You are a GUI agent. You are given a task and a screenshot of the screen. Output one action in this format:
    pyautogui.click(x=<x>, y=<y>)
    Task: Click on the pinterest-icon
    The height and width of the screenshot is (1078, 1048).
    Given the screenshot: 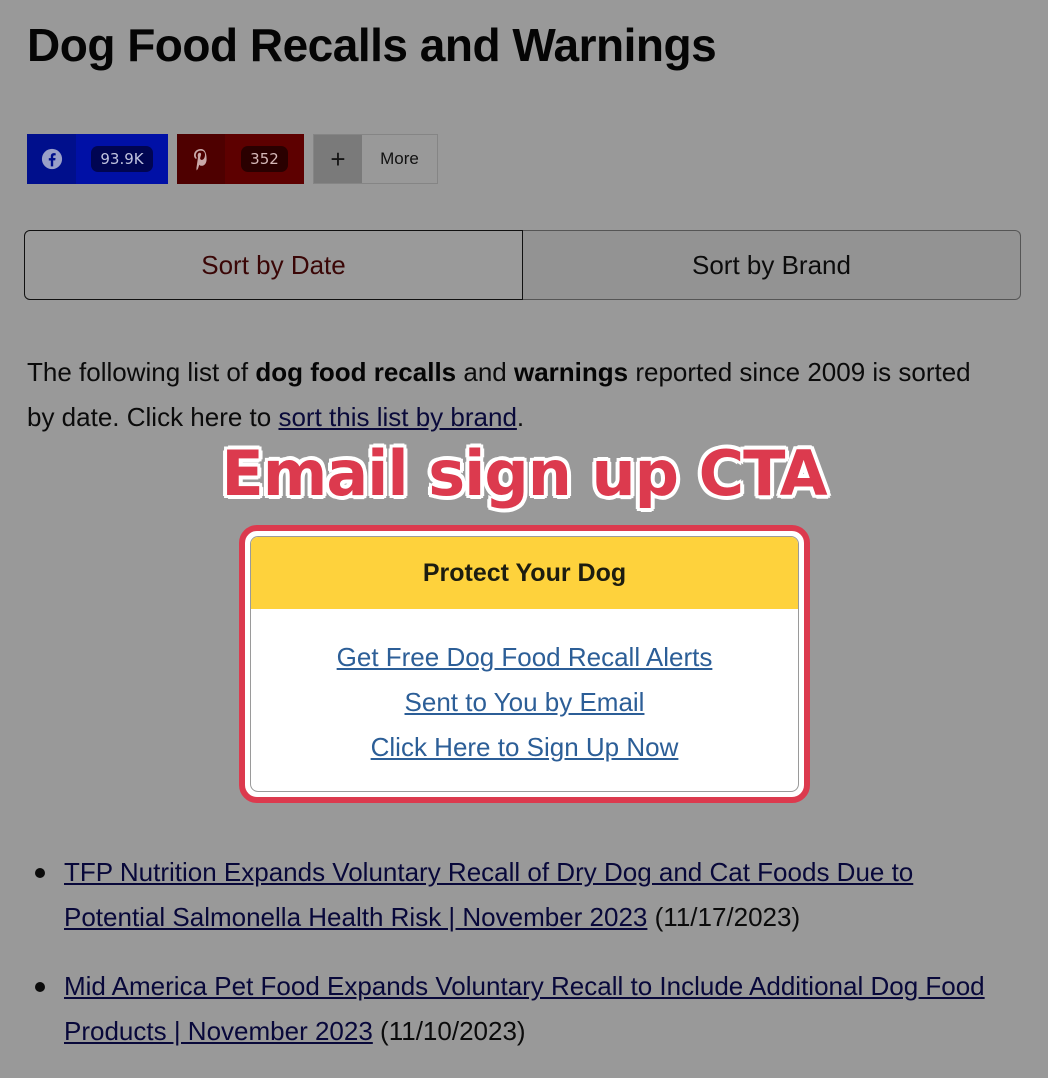 What is the action you would take?
    pyautogui.click(x=201, y=159)
    